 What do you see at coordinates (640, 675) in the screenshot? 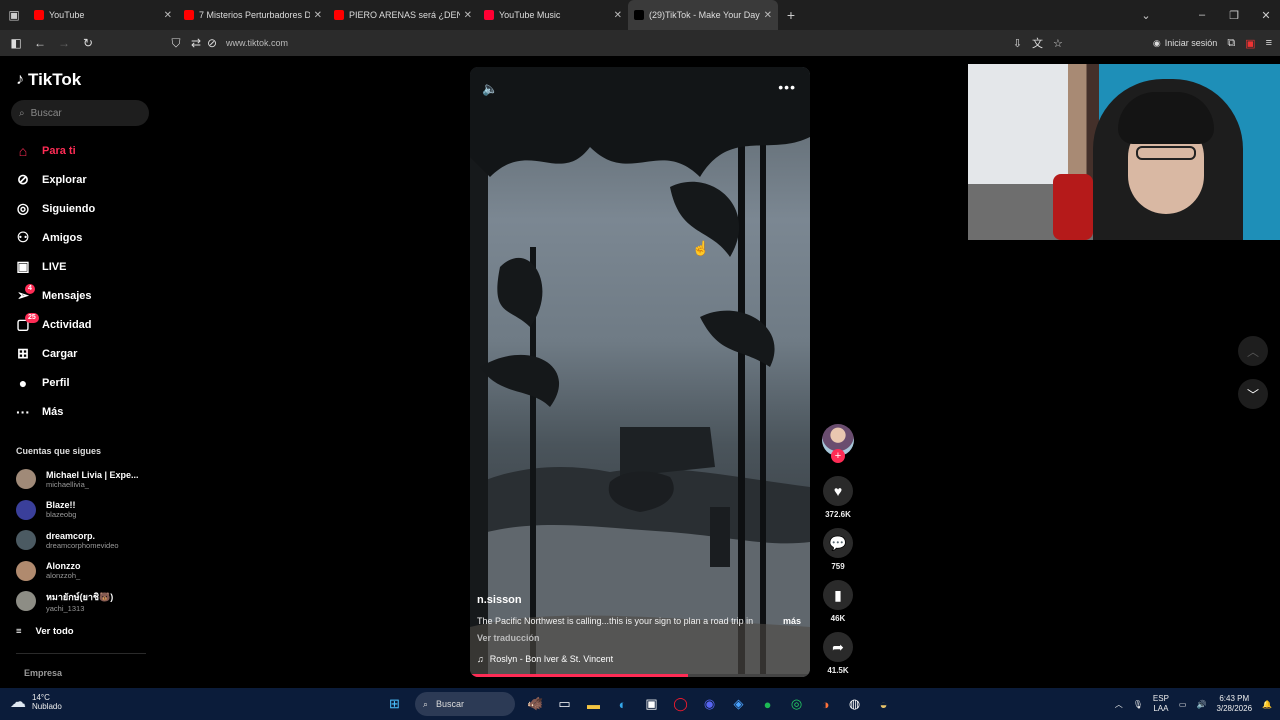
I see `video-progress-bar` at bounding box center [640, 675].